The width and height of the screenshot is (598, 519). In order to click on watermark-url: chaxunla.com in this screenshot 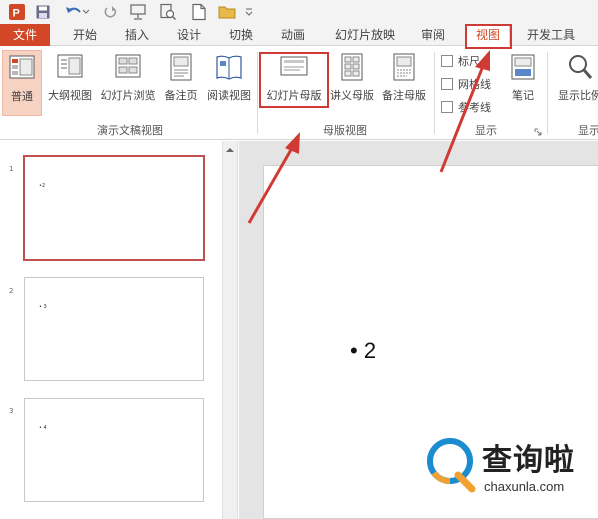, I will do `click(524, 486)`.